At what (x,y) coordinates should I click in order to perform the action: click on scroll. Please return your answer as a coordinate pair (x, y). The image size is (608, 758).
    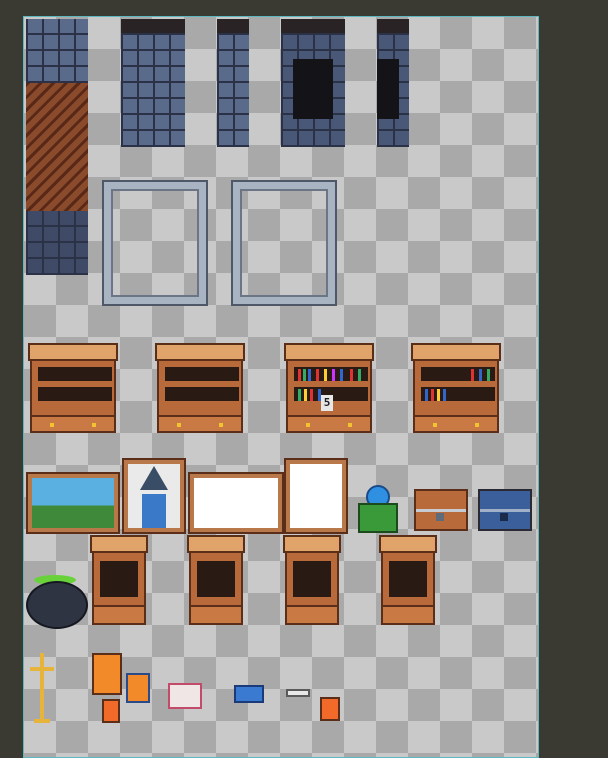
    Looking at the image, I should click on (298, 693).